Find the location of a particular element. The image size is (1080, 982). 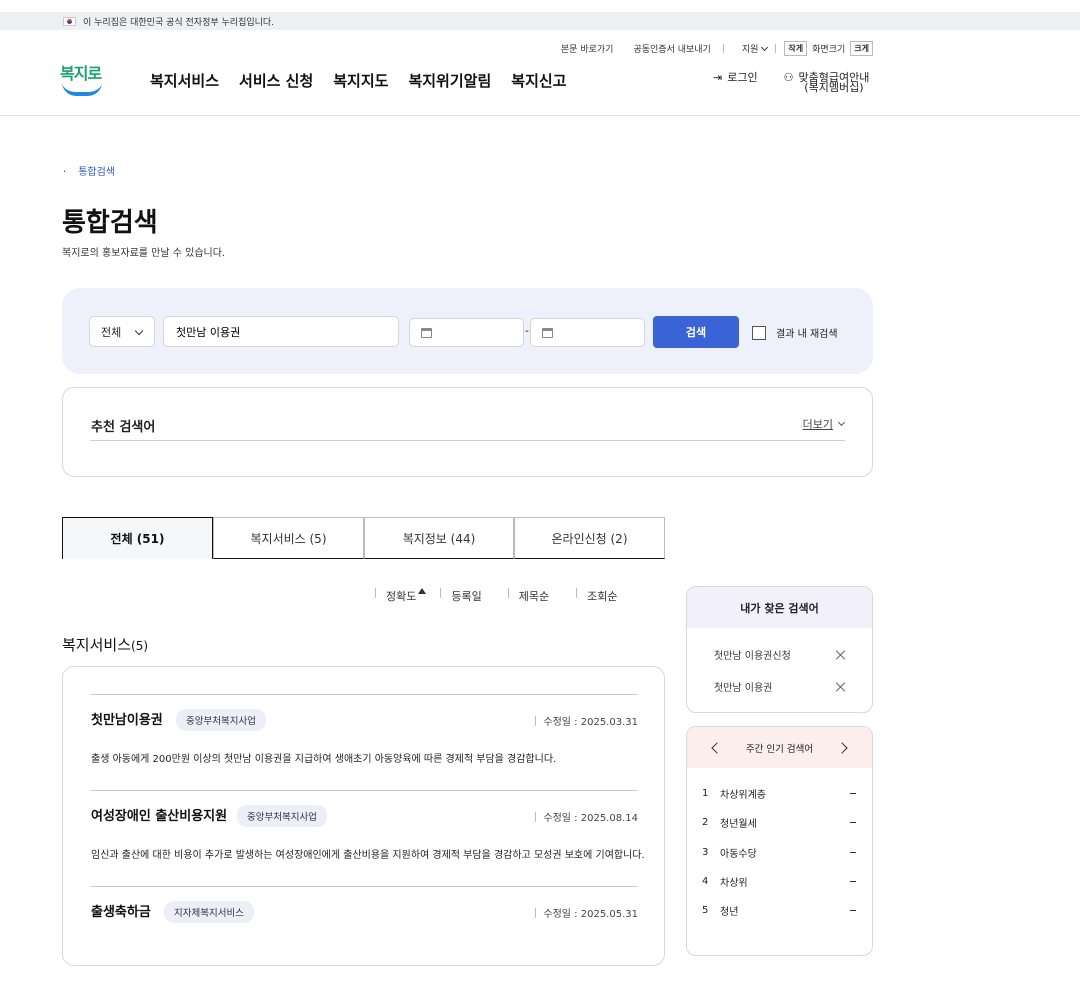

nav-welfare-map: 복지지도 is located at coordinates (360, 80).